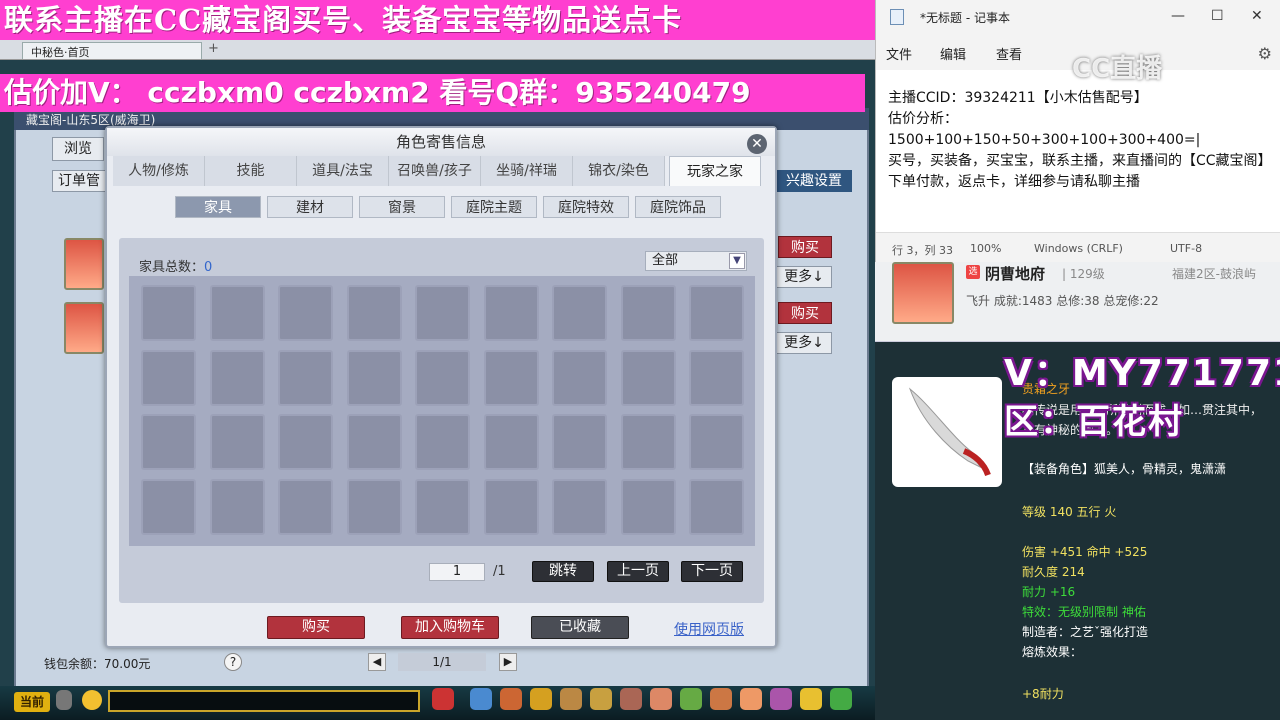 Image resolution: width=1280 pixels, height=720 pixels. What do you see at coordinates (899, 53) in the screenshot?
I see `menu-file: 文件` at bounding box center [899, 53].